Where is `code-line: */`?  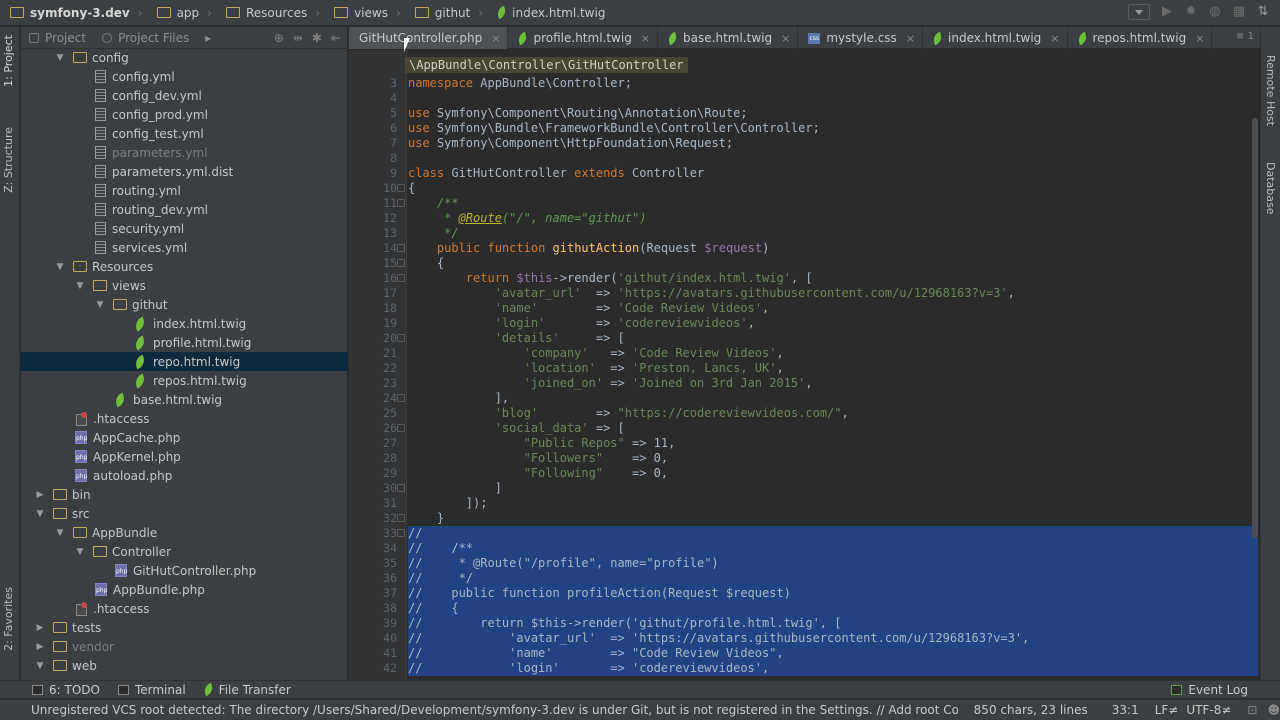
code-line: */ is located at coordinates (833, 233).